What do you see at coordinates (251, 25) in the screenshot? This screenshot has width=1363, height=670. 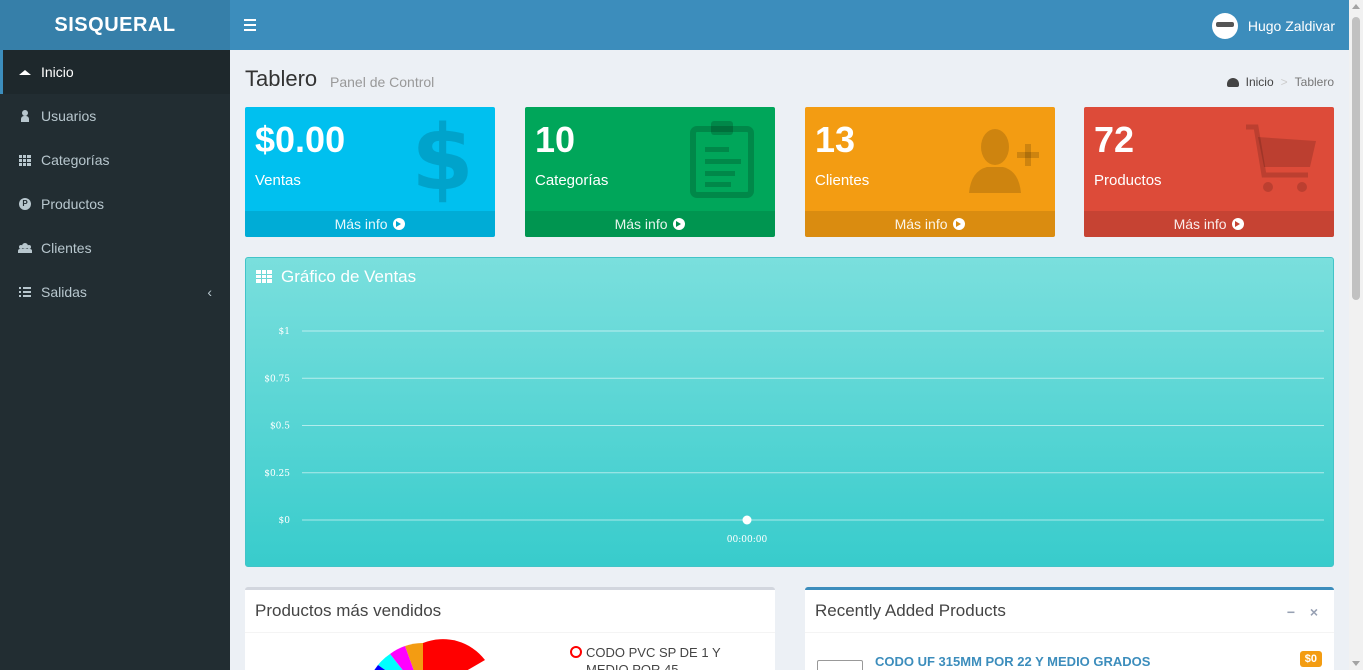 I see `sidebar-toggle-icon` at bounding box center [251, 25].